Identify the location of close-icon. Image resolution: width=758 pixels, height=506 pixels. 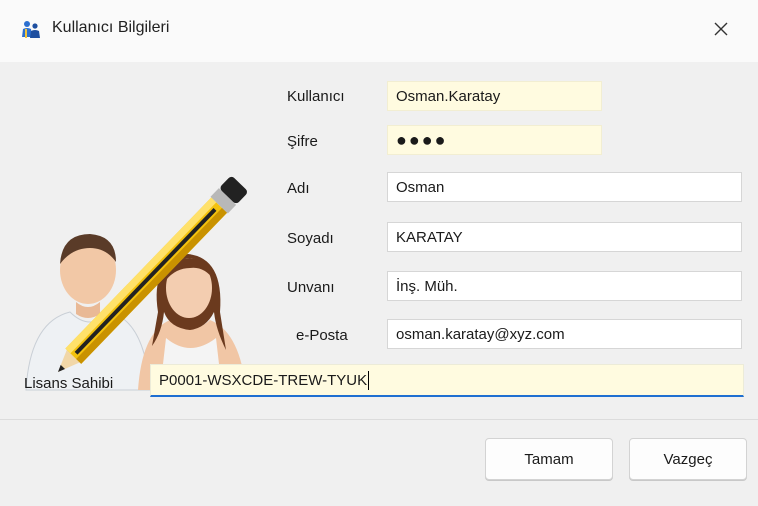
(721, 31).